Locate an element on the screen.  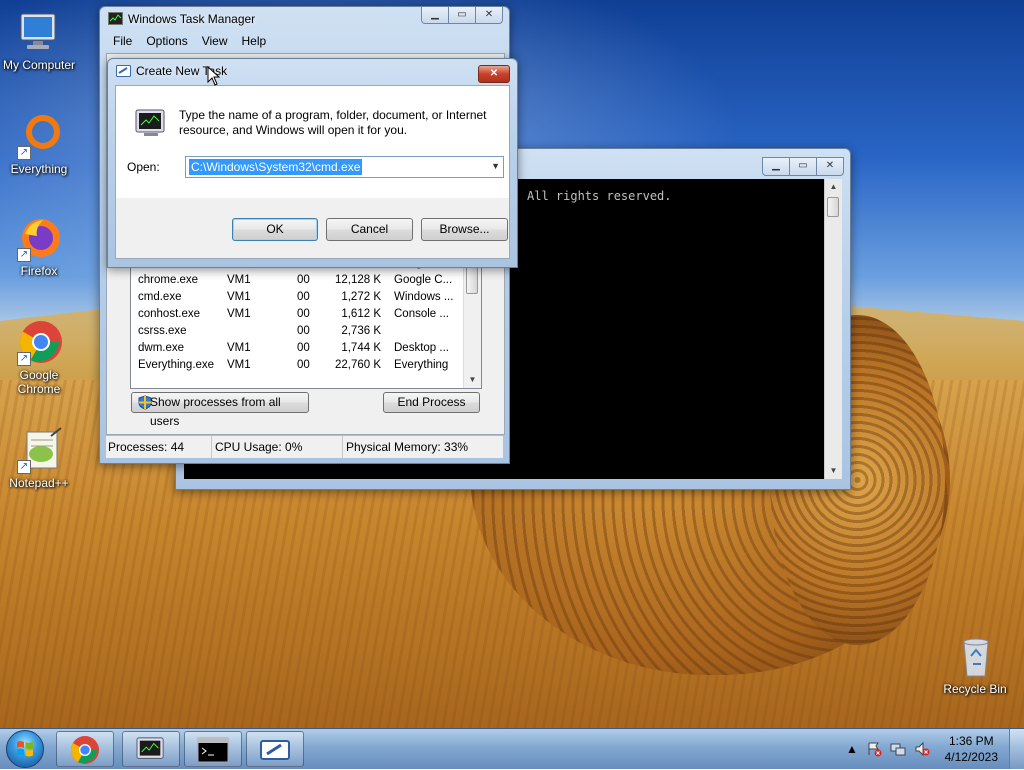
show-hidden-icons-icon: ▲ is located at coordinates (852, 749).